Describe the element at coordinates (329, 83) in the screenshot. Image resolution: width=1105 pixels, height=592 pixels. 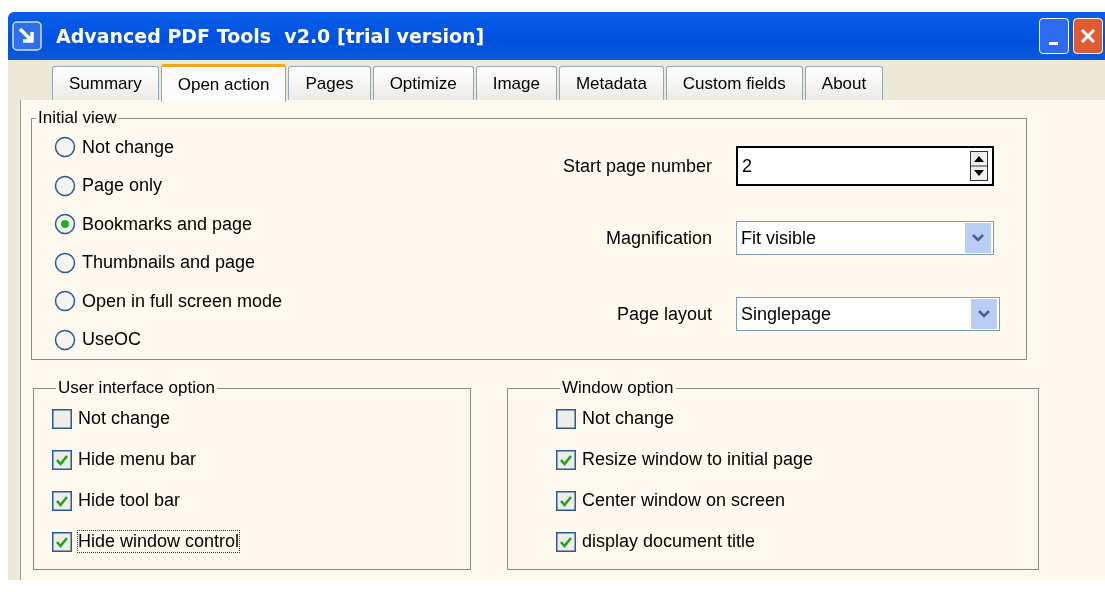
I see `tab: Pages` at that location.